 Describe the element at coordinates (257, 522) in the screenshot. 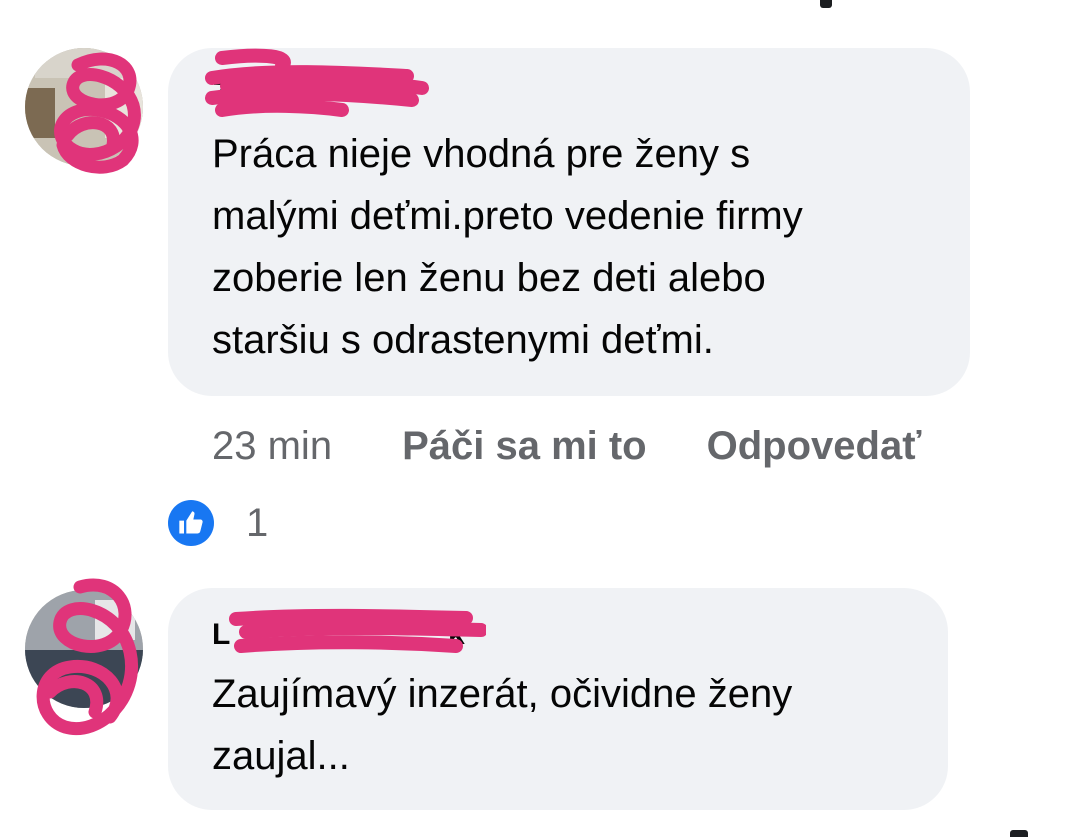

I see `reaction-count: 1` at that location.